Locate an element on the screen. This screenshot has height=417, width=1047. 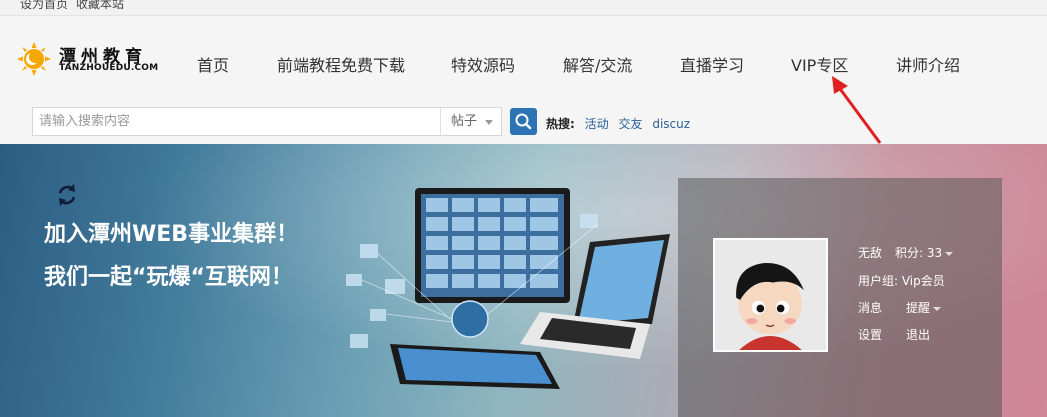
banner-slogan-line2: 我们一起“玩爆“互联网！ is located at coordinates (168, 277).